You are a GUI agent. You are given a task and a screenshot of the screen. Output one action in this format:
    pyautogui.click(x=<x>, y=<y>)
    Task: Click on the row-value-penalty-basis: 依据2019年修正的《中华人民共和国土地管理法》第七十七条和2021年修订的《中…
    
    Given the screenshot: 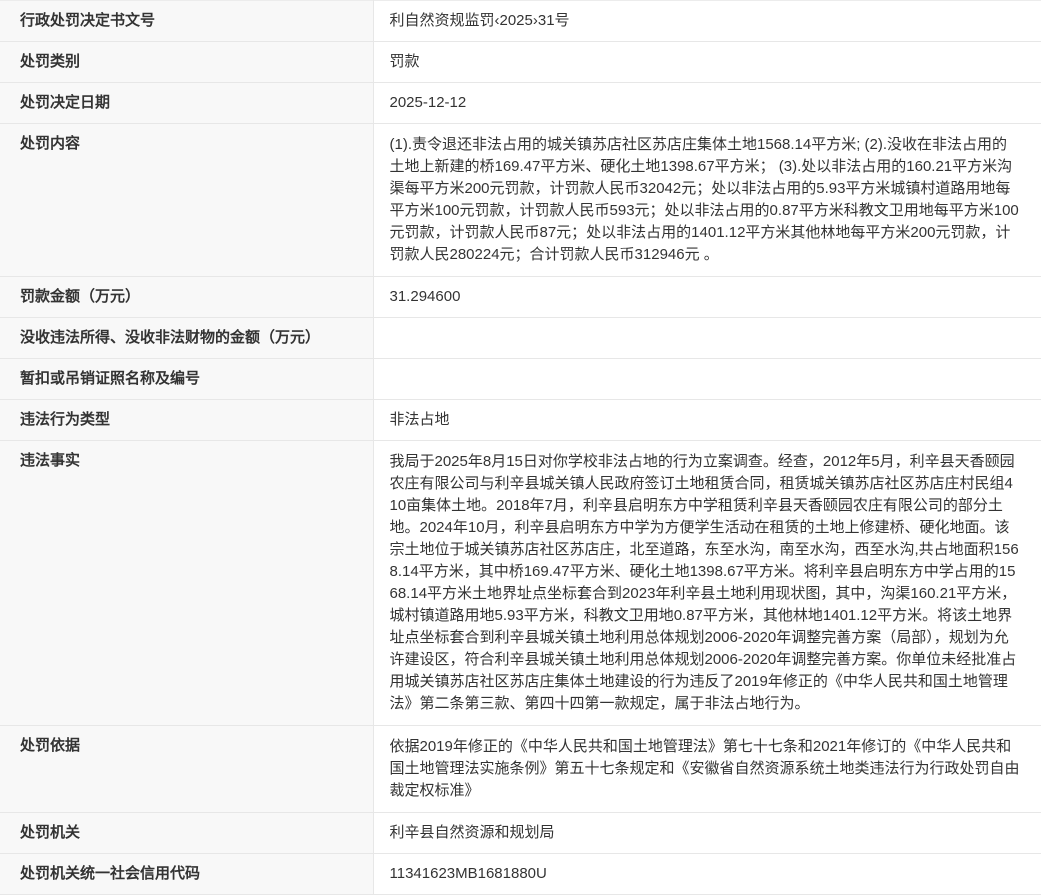 What is the action you would take?
    pyautogui.click(x=707, y=769)
    